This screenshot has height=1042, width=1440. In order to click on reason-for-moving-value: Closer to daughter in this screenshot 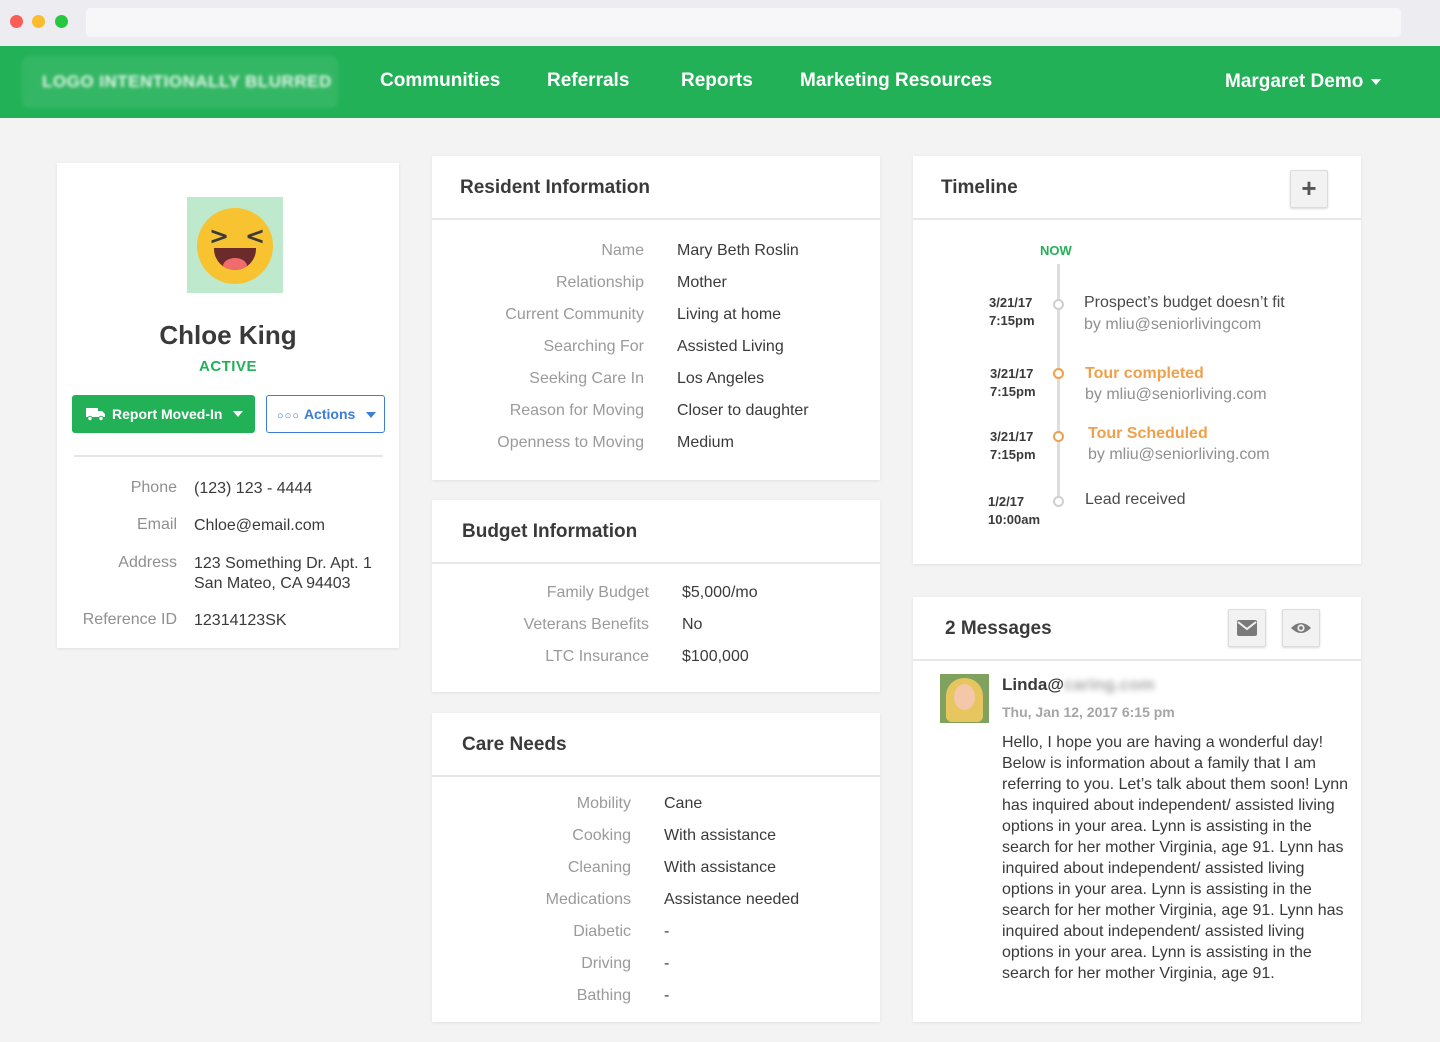, I will do `click(743, 410)`.